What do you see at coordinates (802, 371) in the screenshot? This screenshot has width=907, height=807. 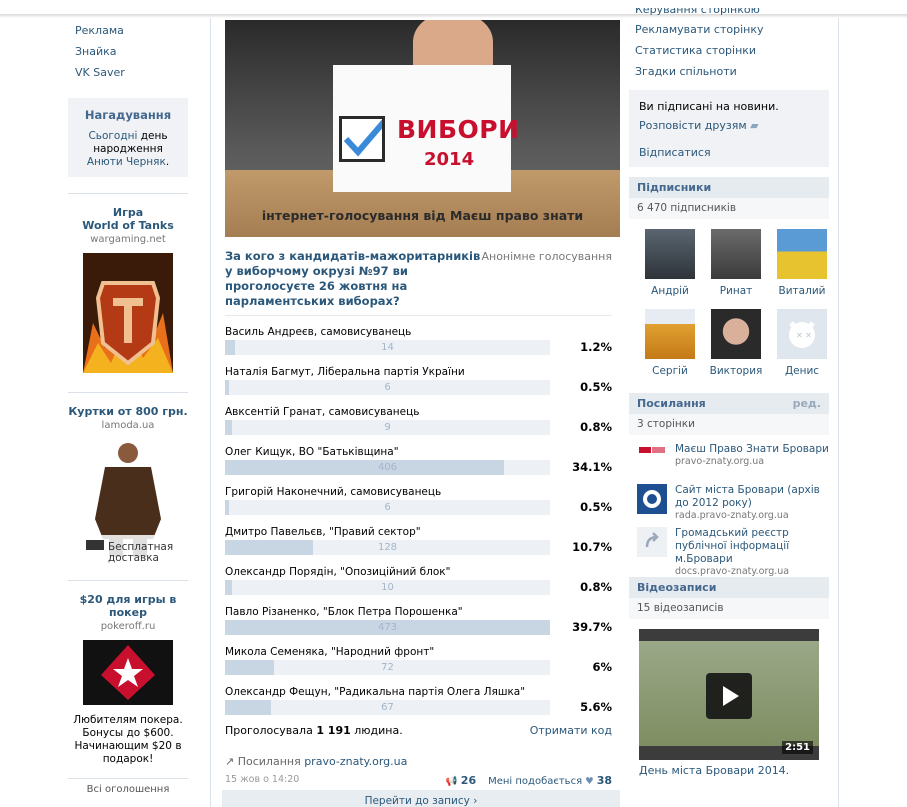 I see `member-name: Денис` at bounding box center [802, 371].